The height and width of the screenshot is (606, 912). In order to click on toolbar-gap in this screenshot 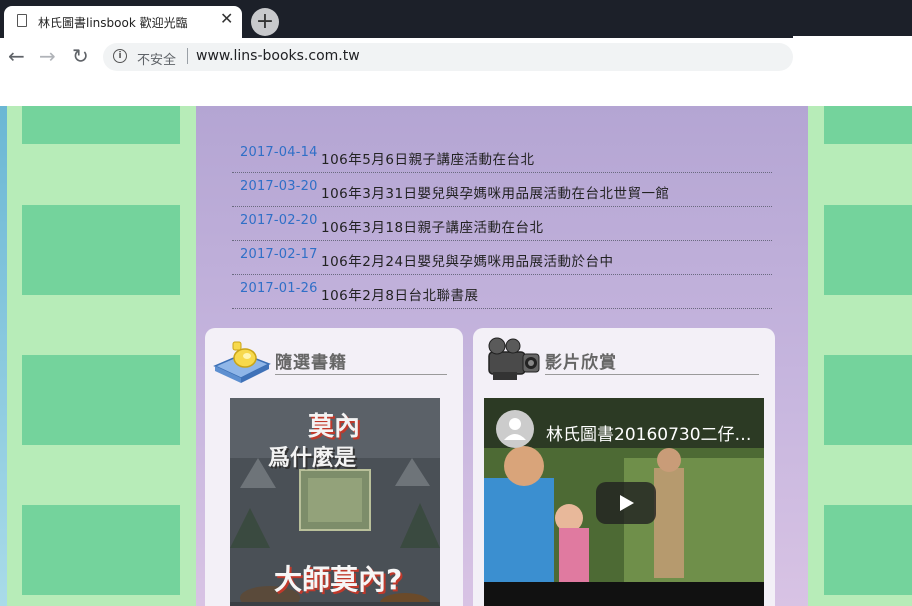, I will do `click(456, 91)`.